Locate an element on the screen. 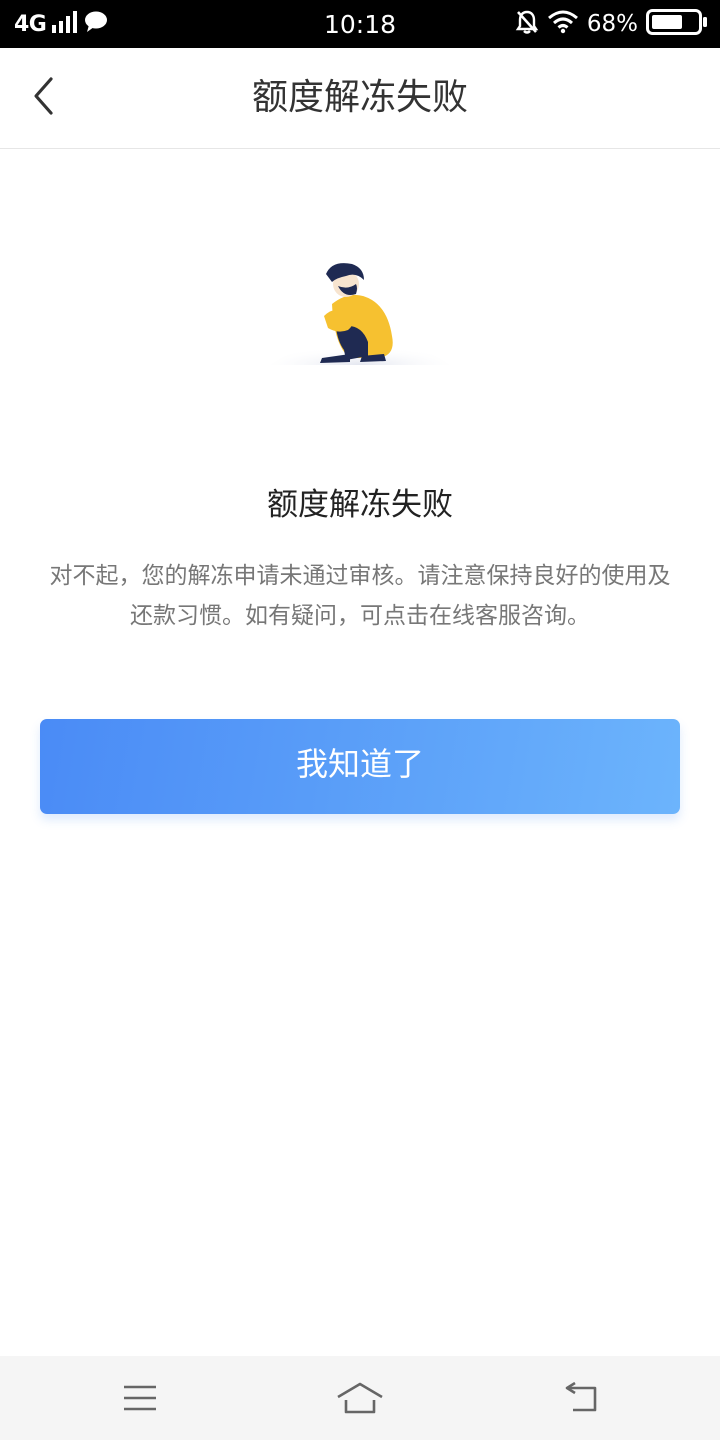 The height and width of the screenshot is (1440, 720). status-bar-right: 68% is located at coordinates (611, 24).